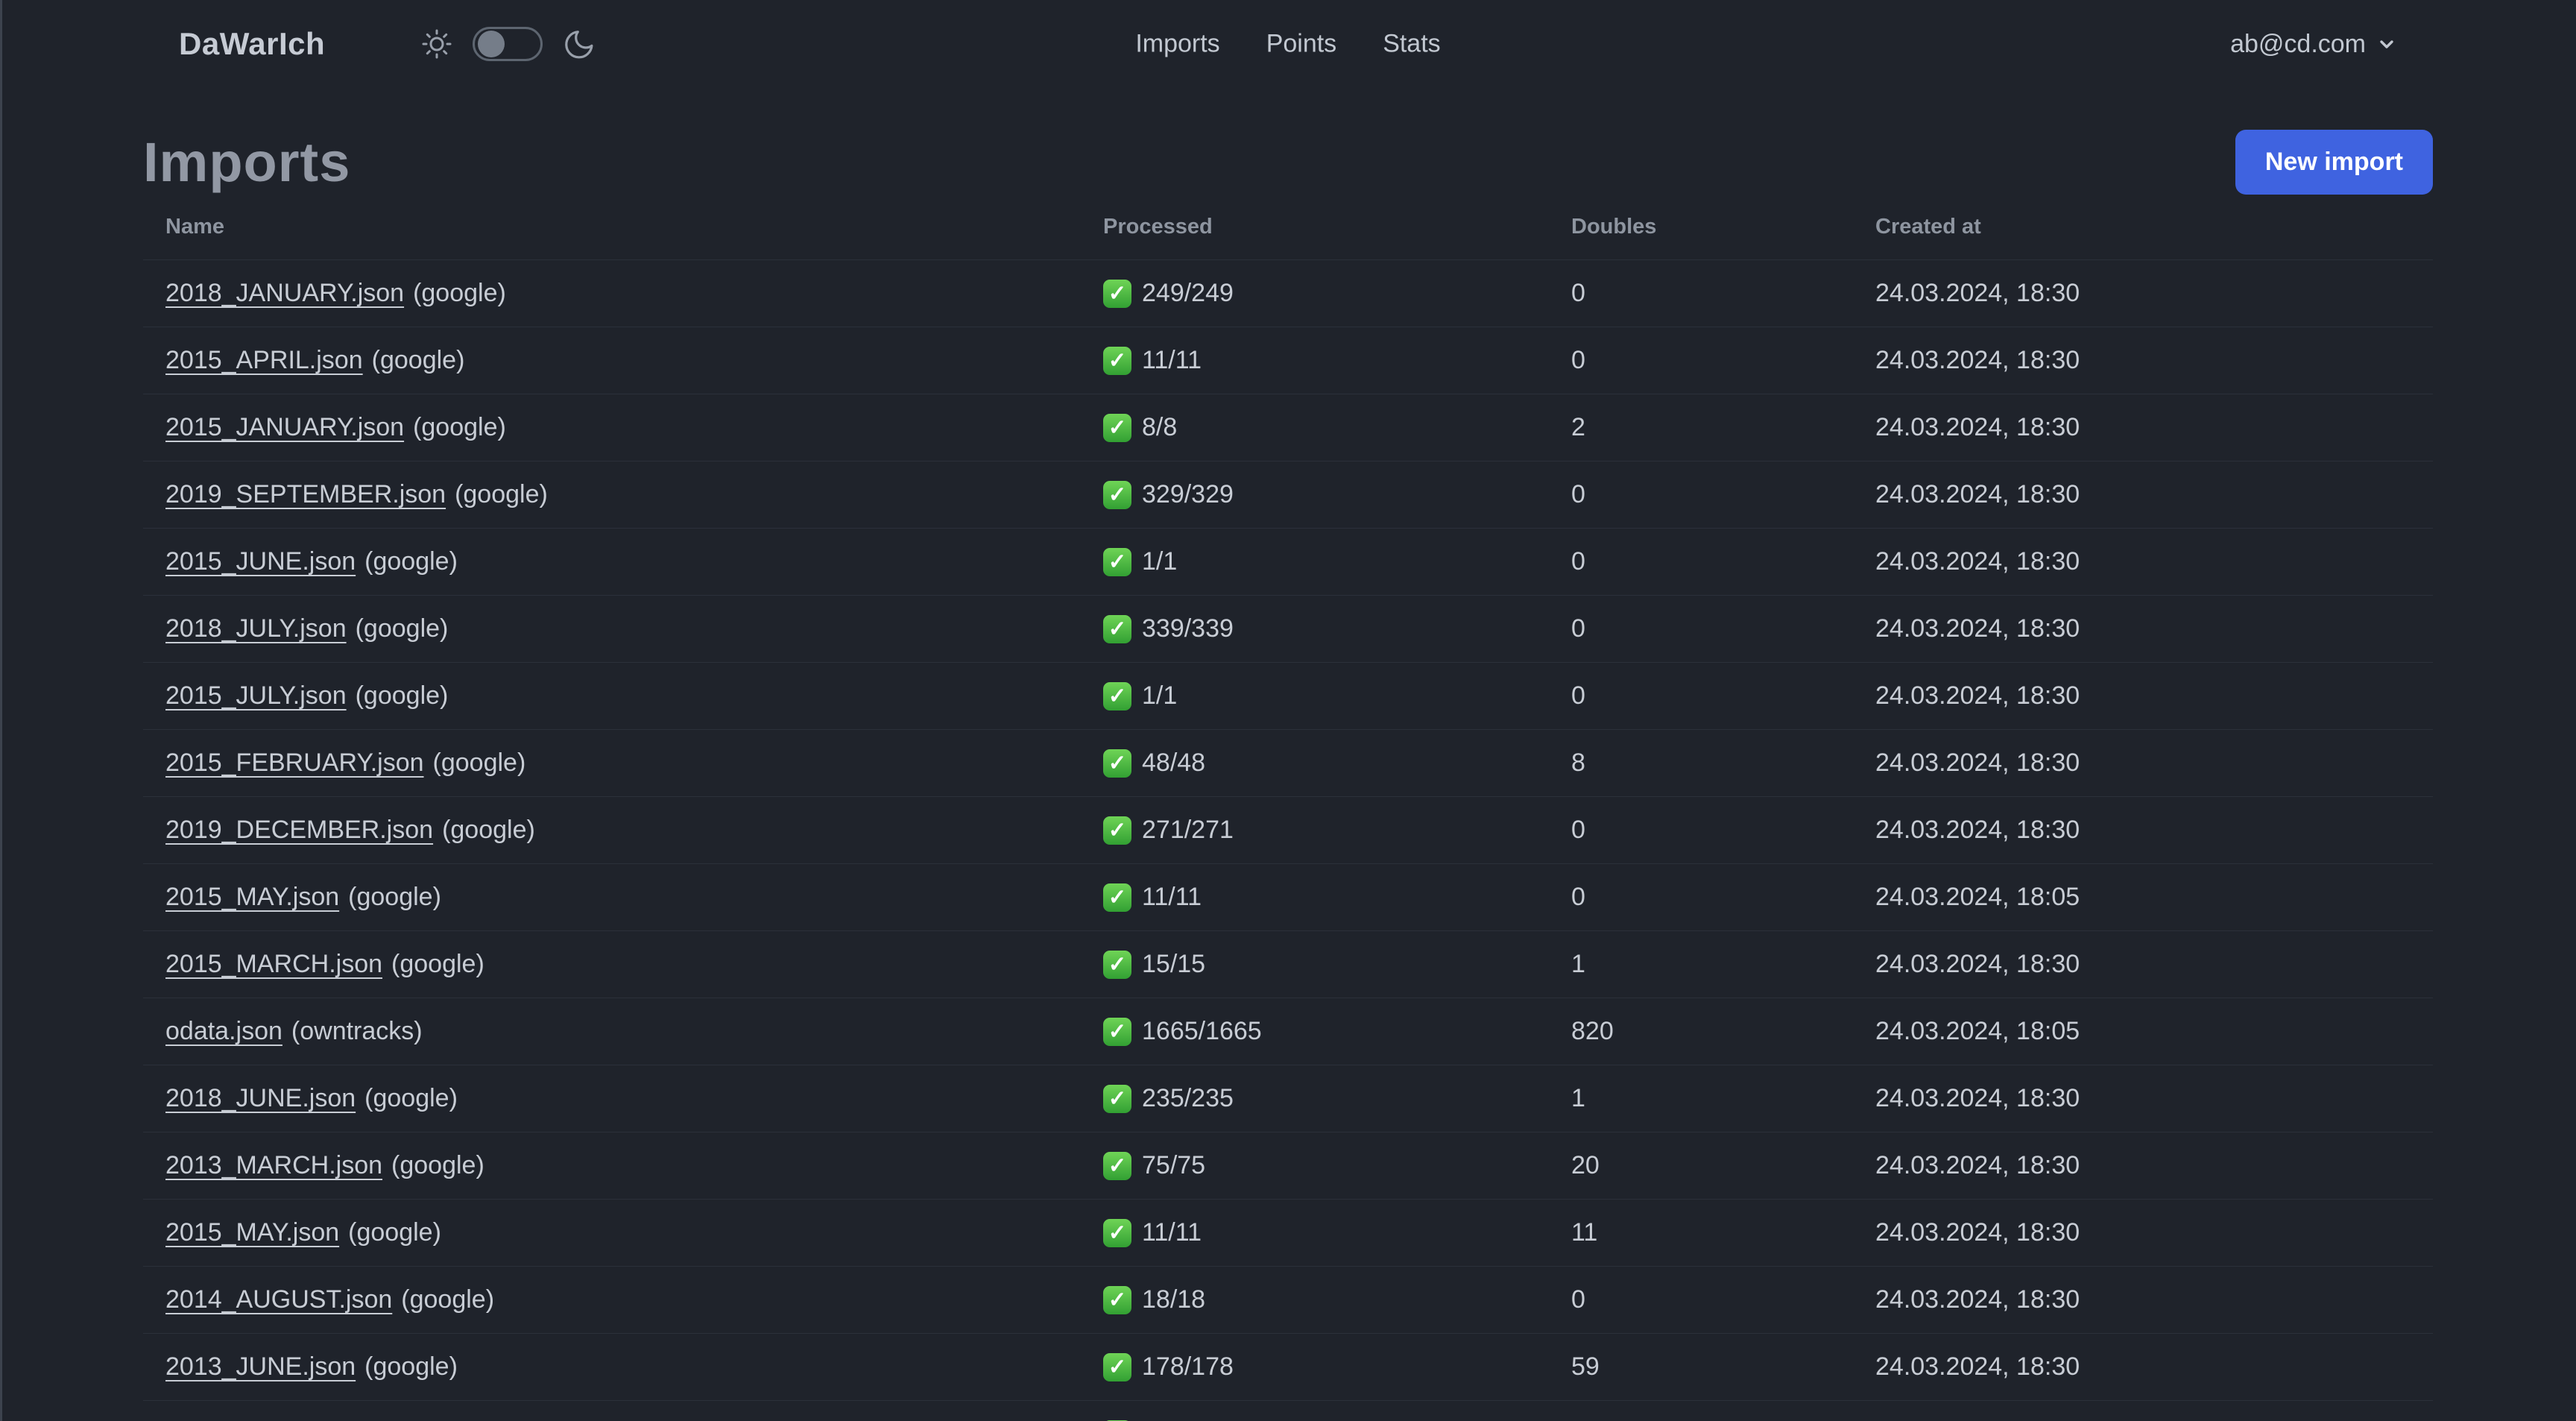  What do you see at coordinates (294, 763) in the screenshot?
I see `import-file-link: 2015_FEBRUARY.json` at bounding box center [294, 763].